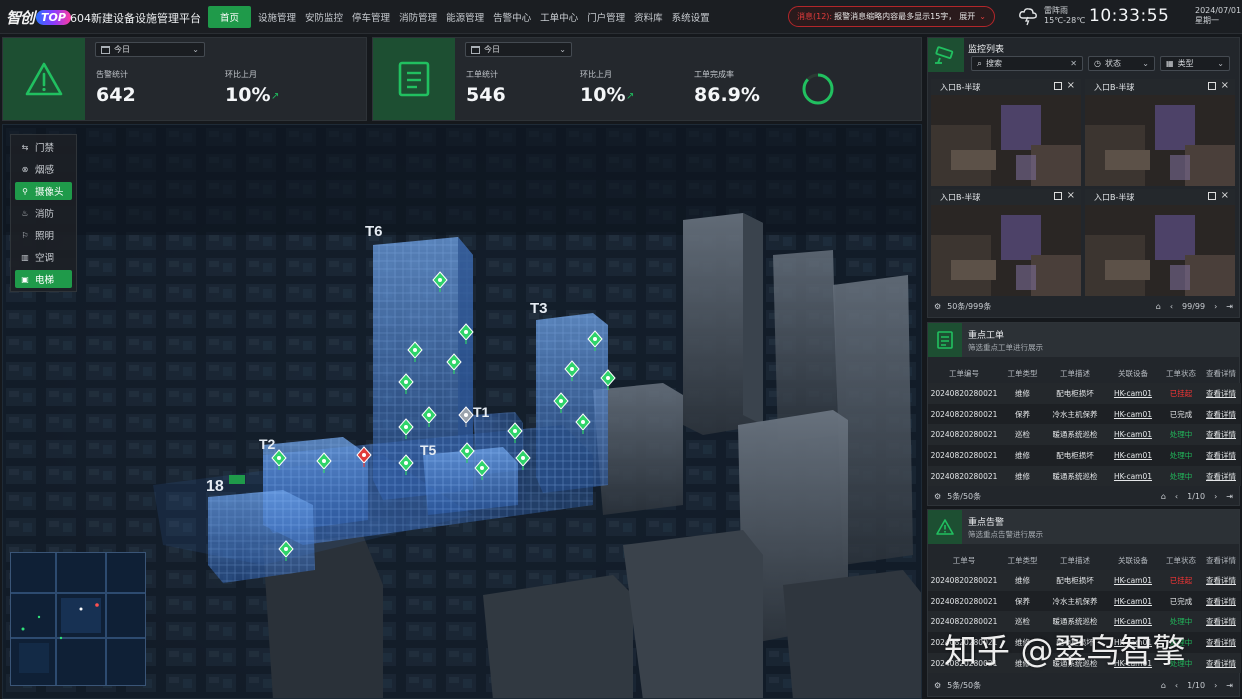 The width and height of the screenshot is (1242, 699). What do you see at coordinates (418, 17) in the screenshot?
I see `nav-fire: 消防管理` at bounding box center [418, 17].